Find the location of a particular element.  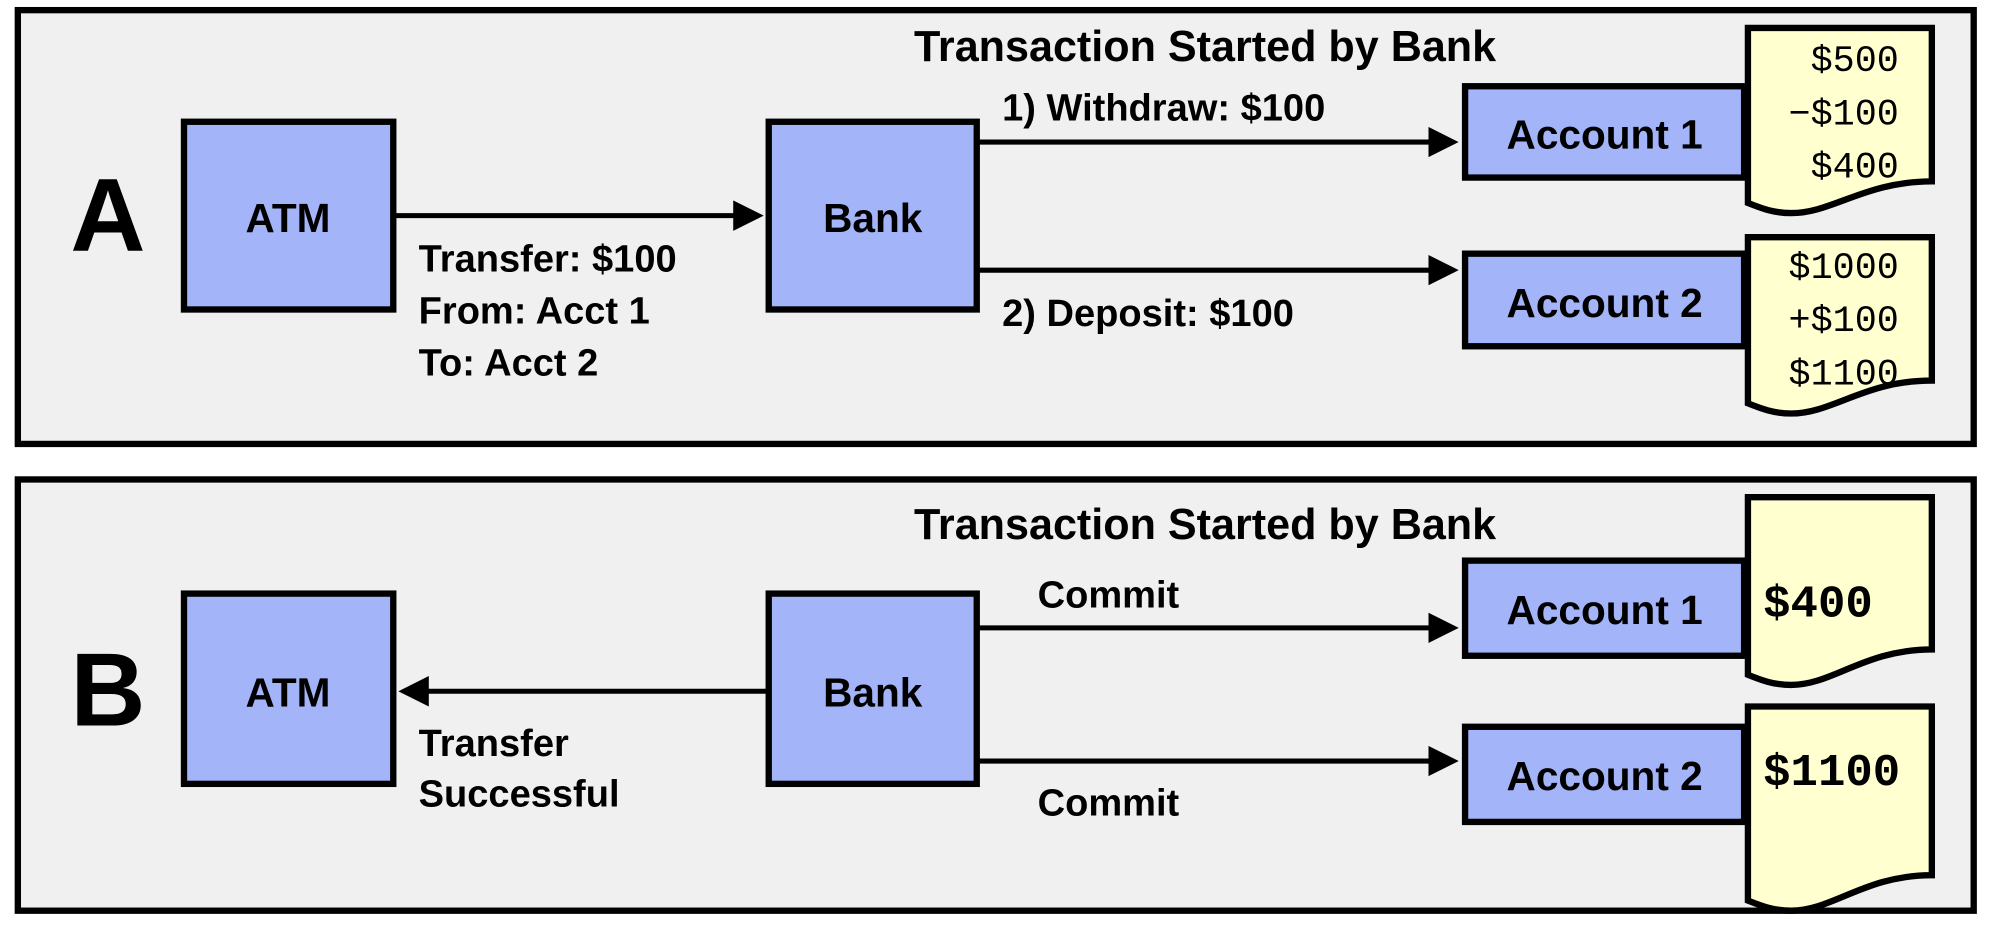

ledger-balance: $400 is located at coordinates (1818, 604).